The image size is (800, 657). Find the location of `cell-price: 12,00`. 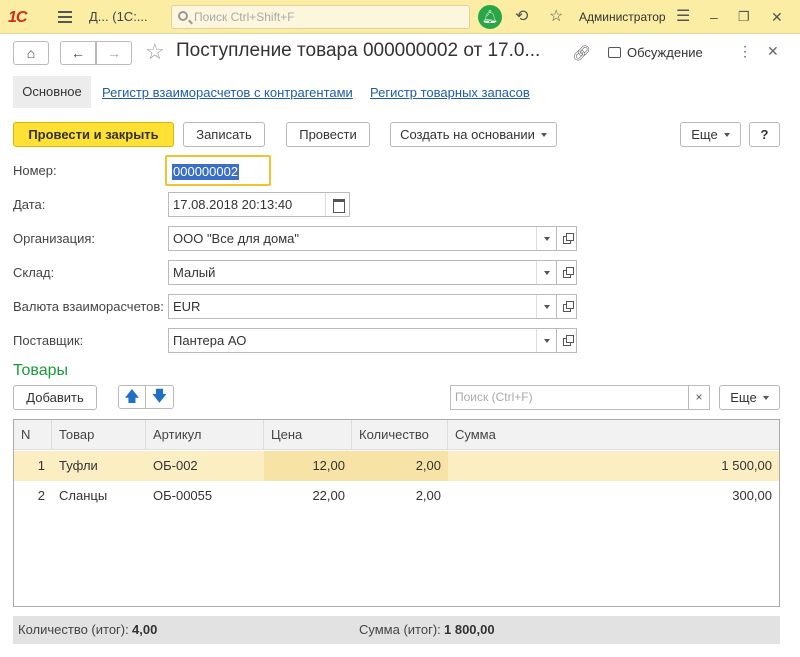

cell-price: 12,00 is located at coordinates (308, 466).